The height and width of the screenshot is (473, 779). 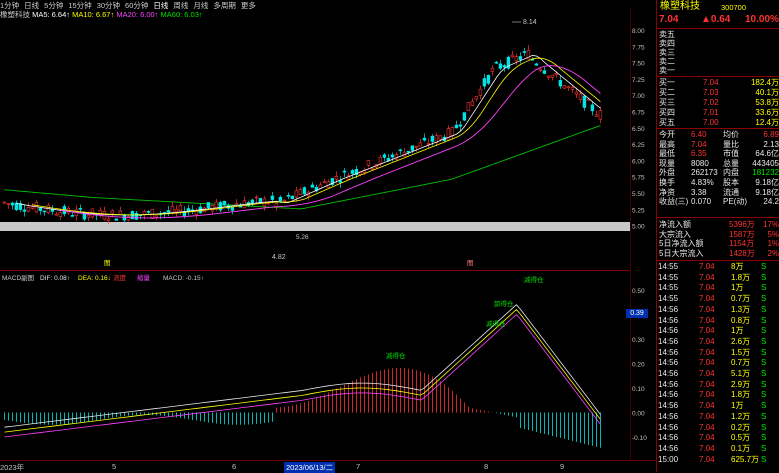 I want to click on event-marker-1: 图, so click(x=107, y=263).